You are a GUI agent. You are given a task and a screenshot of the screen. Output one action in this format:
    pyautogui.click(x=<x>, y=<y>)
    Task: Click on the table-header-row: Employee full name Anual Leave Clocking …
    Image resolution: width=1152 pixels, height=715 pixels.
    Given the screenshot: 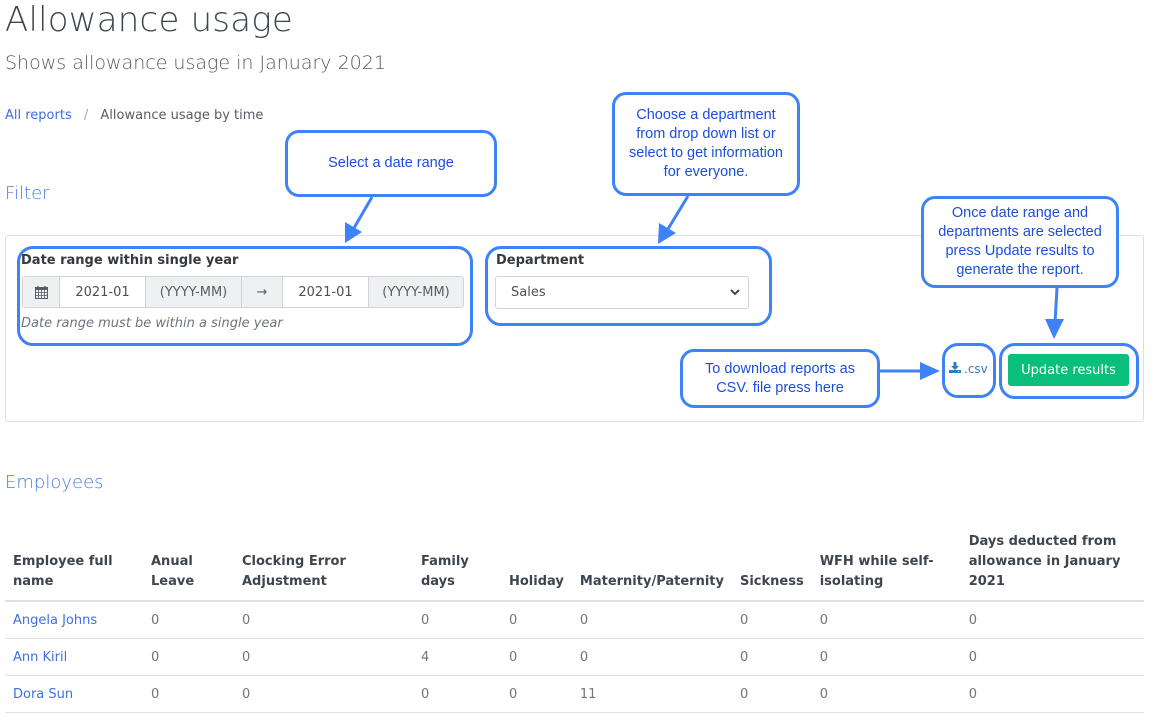 What is the action you would take?
    pyautogui.click(x=574, y=565)
    